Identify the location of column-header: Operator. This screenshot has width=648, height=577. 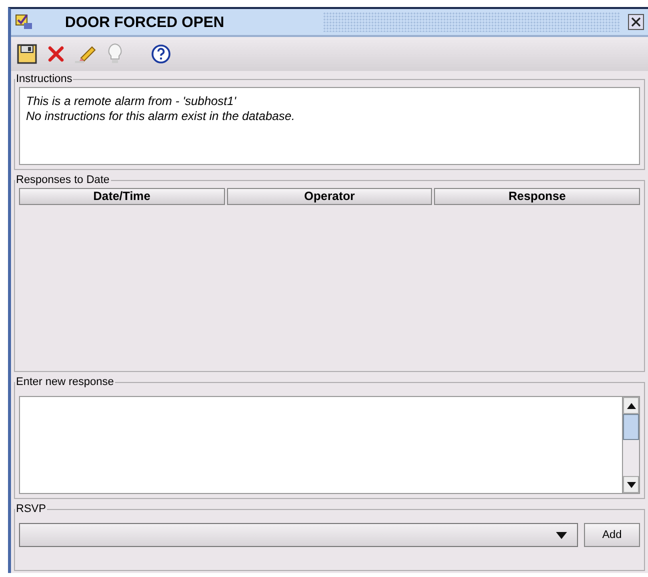
(329, 196).